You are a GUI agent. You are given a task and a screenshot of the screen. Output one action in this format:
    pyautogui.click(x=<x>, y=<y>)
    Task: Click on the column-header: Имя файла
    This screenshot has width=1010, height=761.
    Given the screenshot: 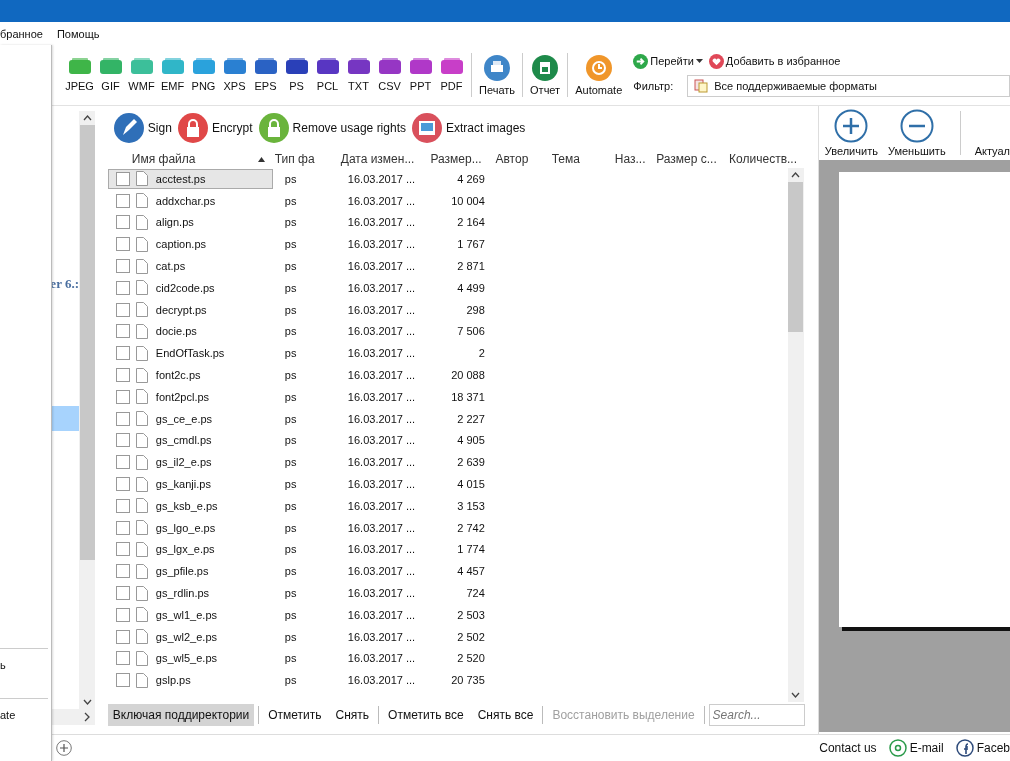 What is the action you would take?
    pyautogui.click(x=189, y=159)
    